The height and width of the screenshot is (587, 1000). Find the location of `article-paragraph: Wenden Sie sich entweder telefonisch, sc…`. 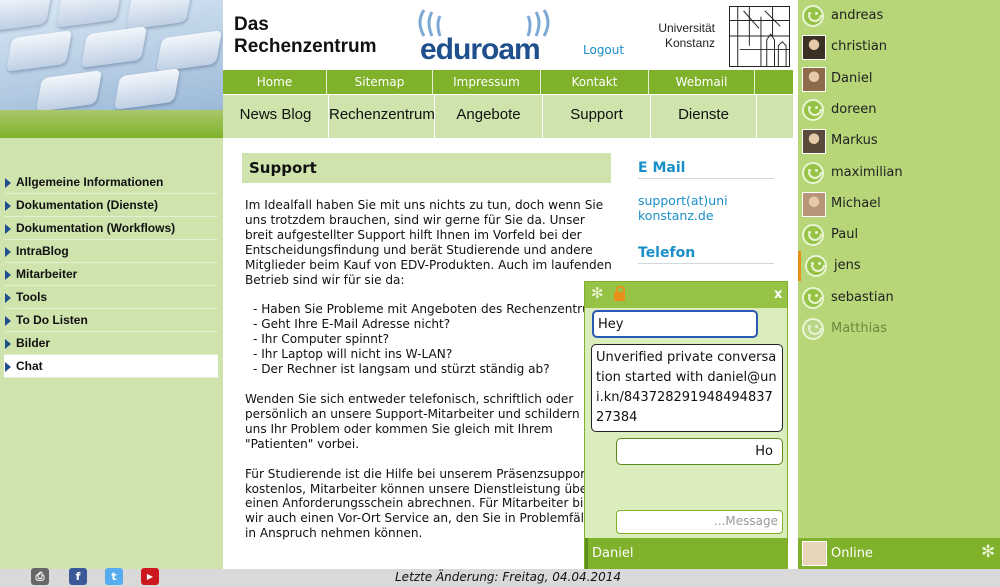

article-paragraph: Wenden Sie sich entweder telefonisch, sc… is located at coordinates (423, 421).